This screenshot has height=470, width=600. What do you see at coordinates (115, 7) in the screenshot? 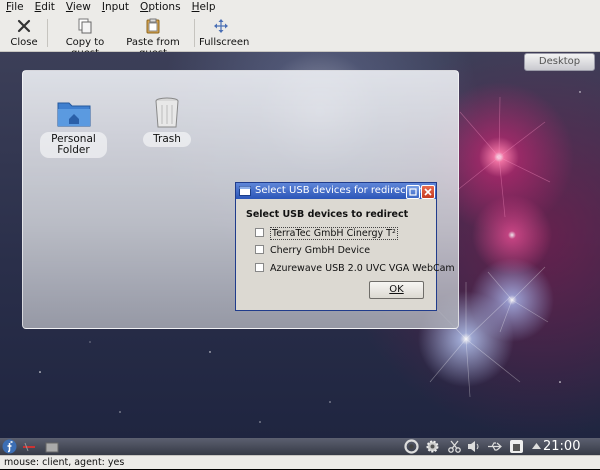
I see `menu-input: Input` at bounding box center [115, 7].